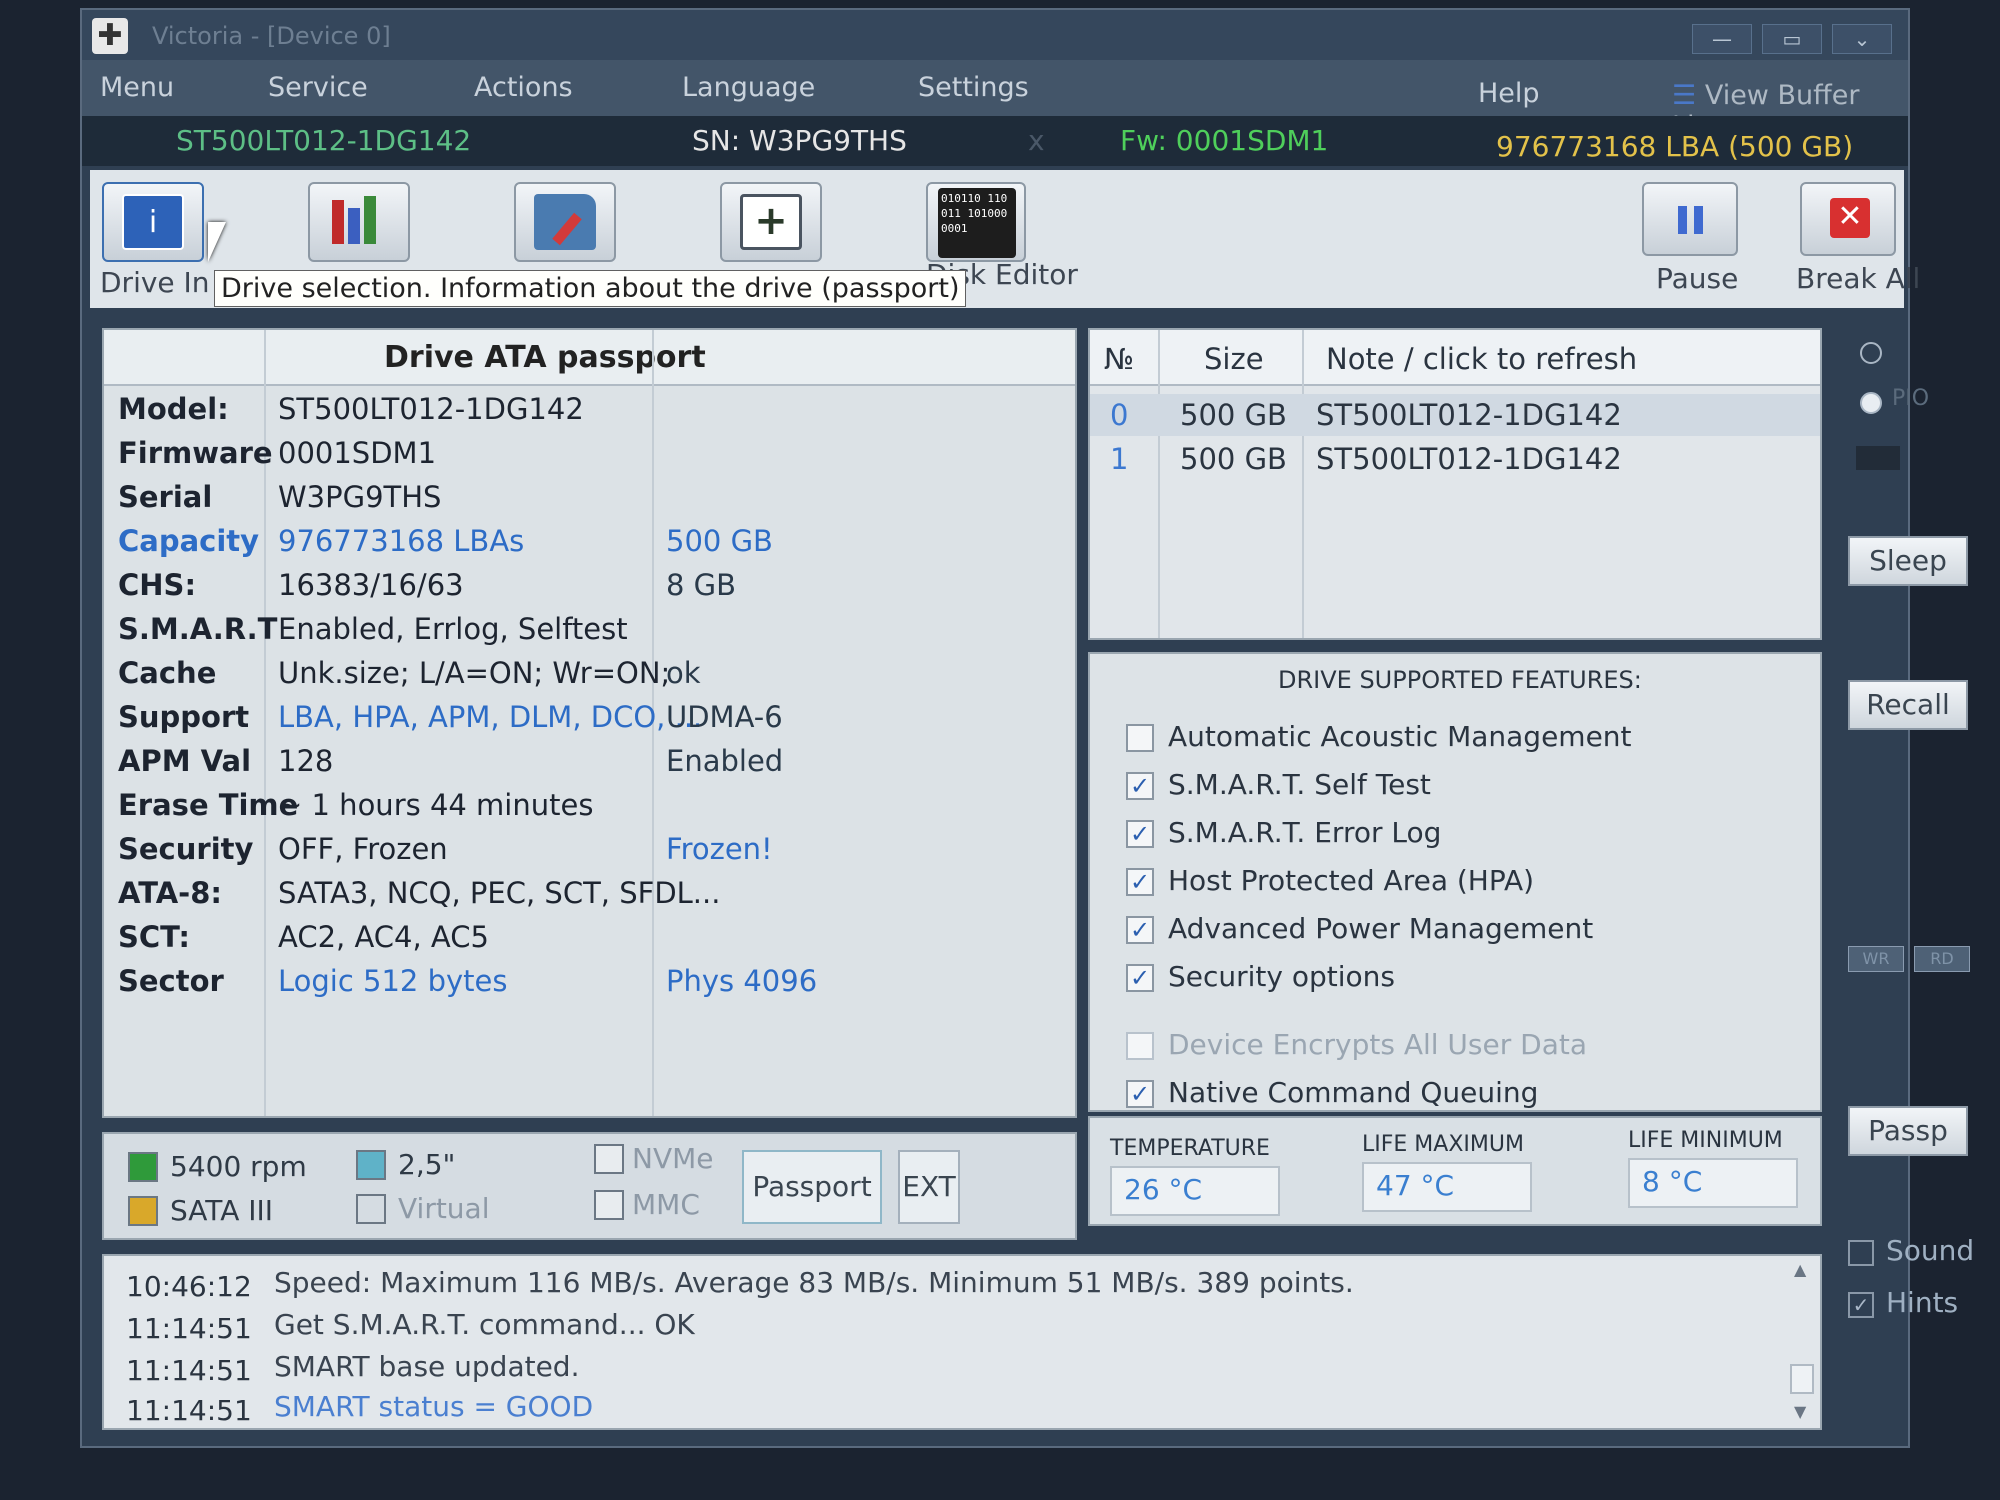 The image size is (2000, 1500). Describe the element at coordinates (666, 1204) in the screenshot. I see `mmc-label: MMC` at that location.